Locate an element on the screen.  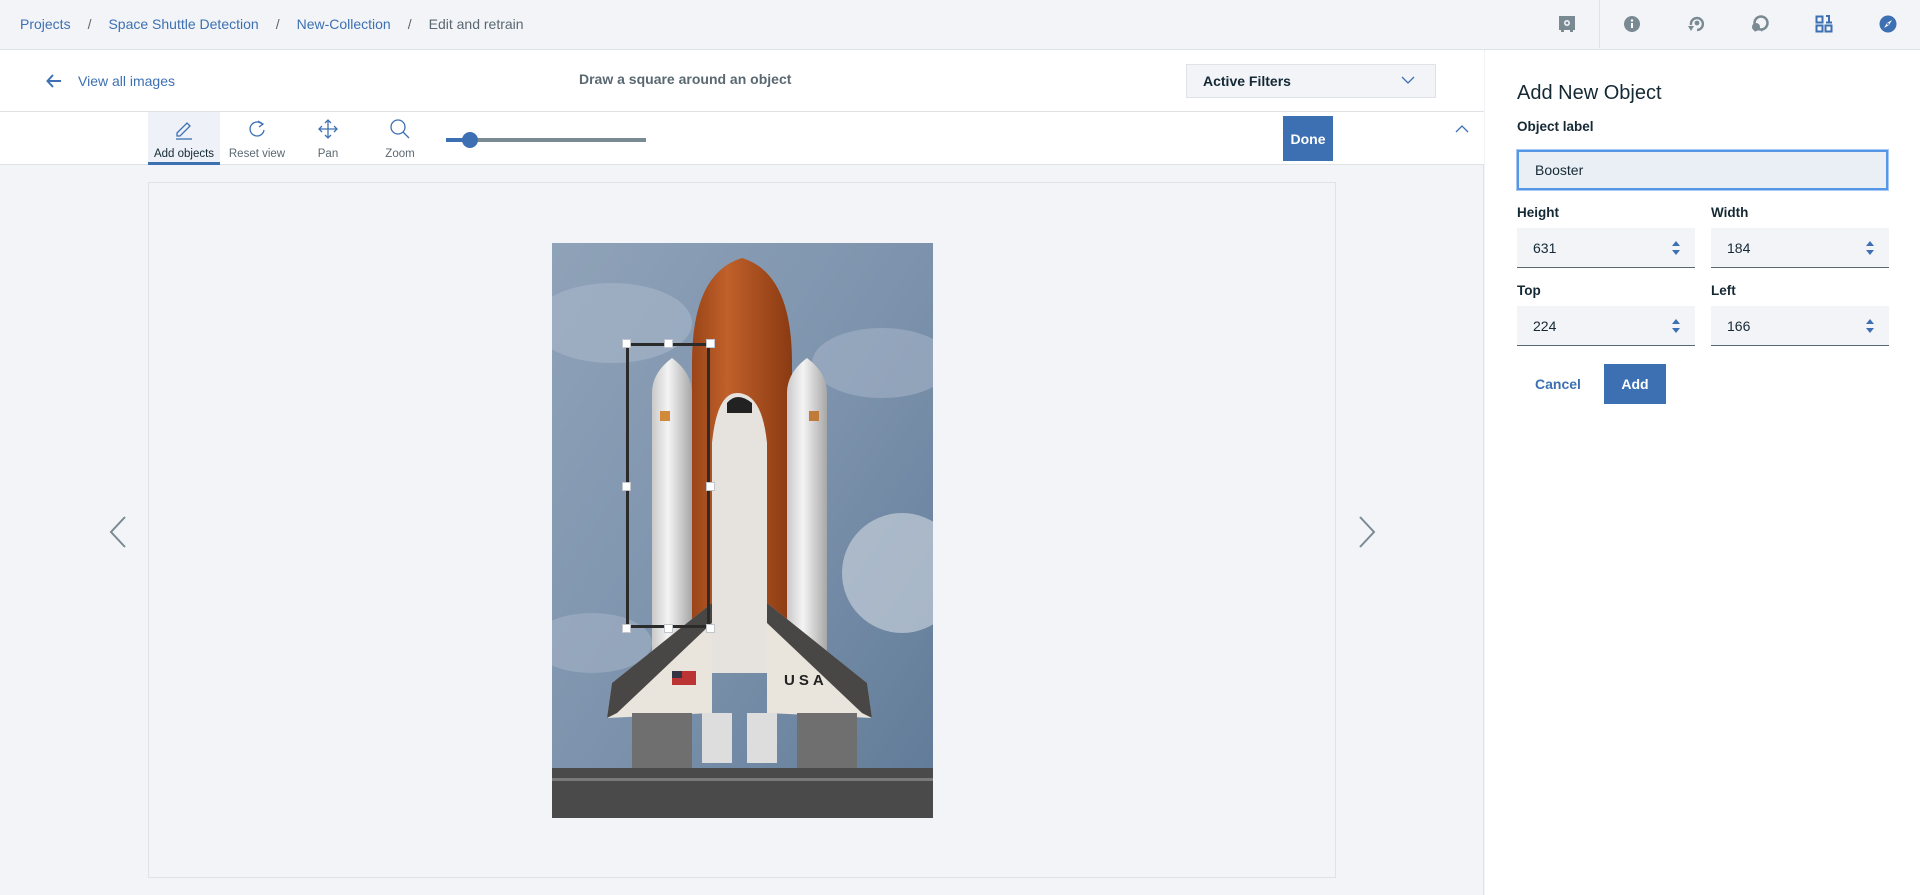
deploy-icon is located at coordinates (1567, 24).